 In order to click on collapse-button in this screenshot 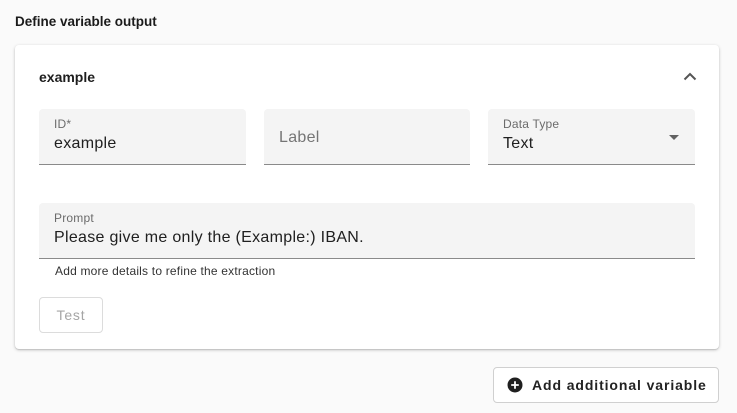, I will do `click(690, 76)`.